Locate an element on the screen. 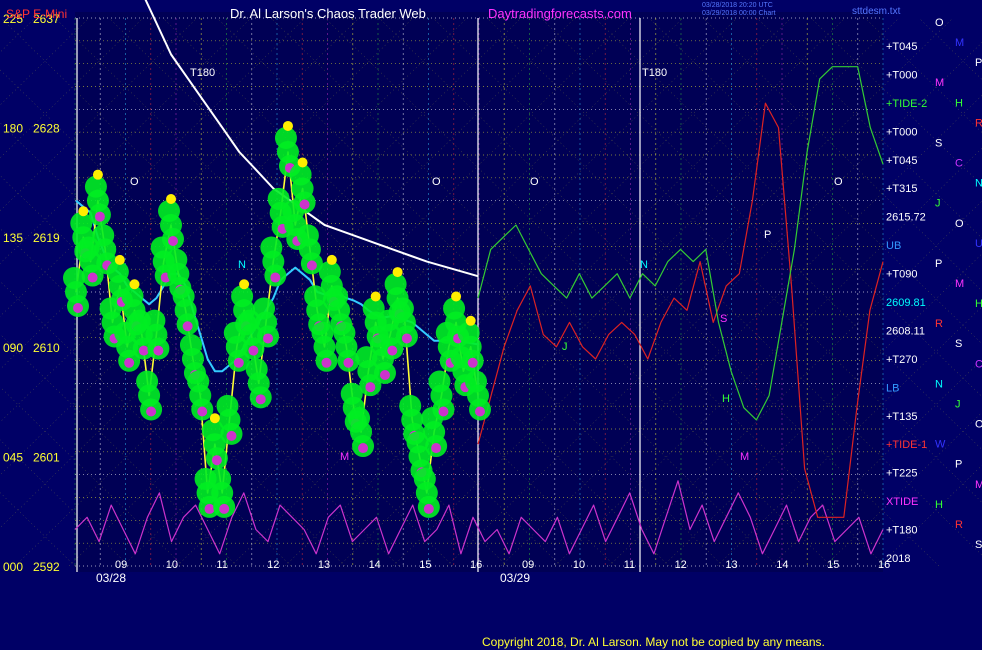 This screenshot has width=982, height=650. right-level-label: +T270 is located at coordinates (902, 360).